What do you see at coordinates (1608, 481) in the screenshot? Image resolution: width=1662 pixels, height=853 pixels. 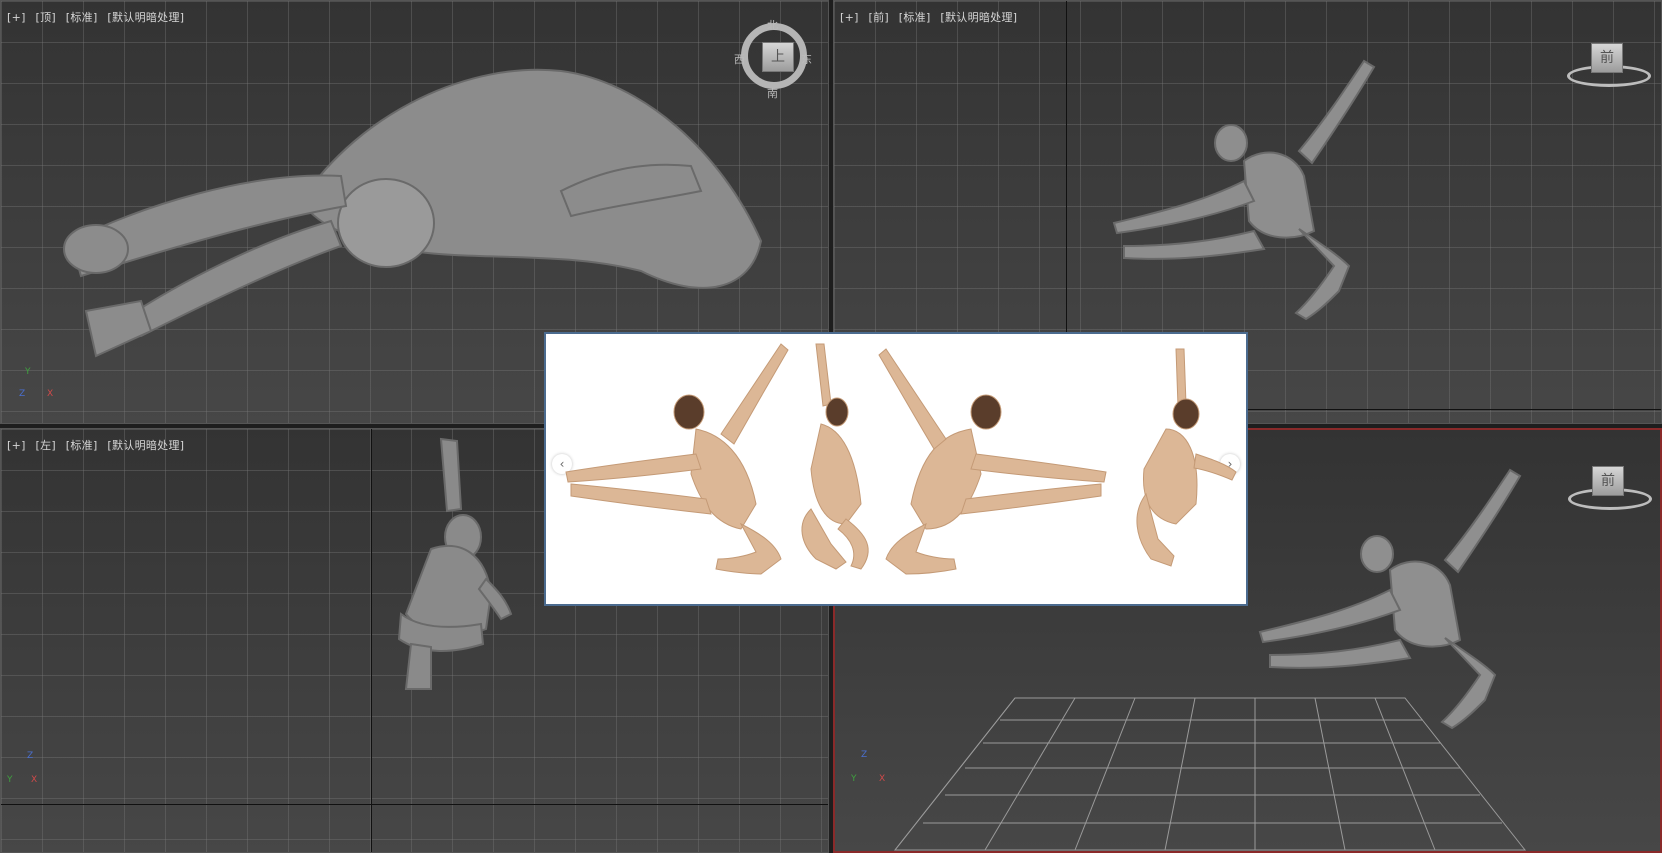 I see `viewcube-persp-face: 前` at bounding box center [1608, 481].